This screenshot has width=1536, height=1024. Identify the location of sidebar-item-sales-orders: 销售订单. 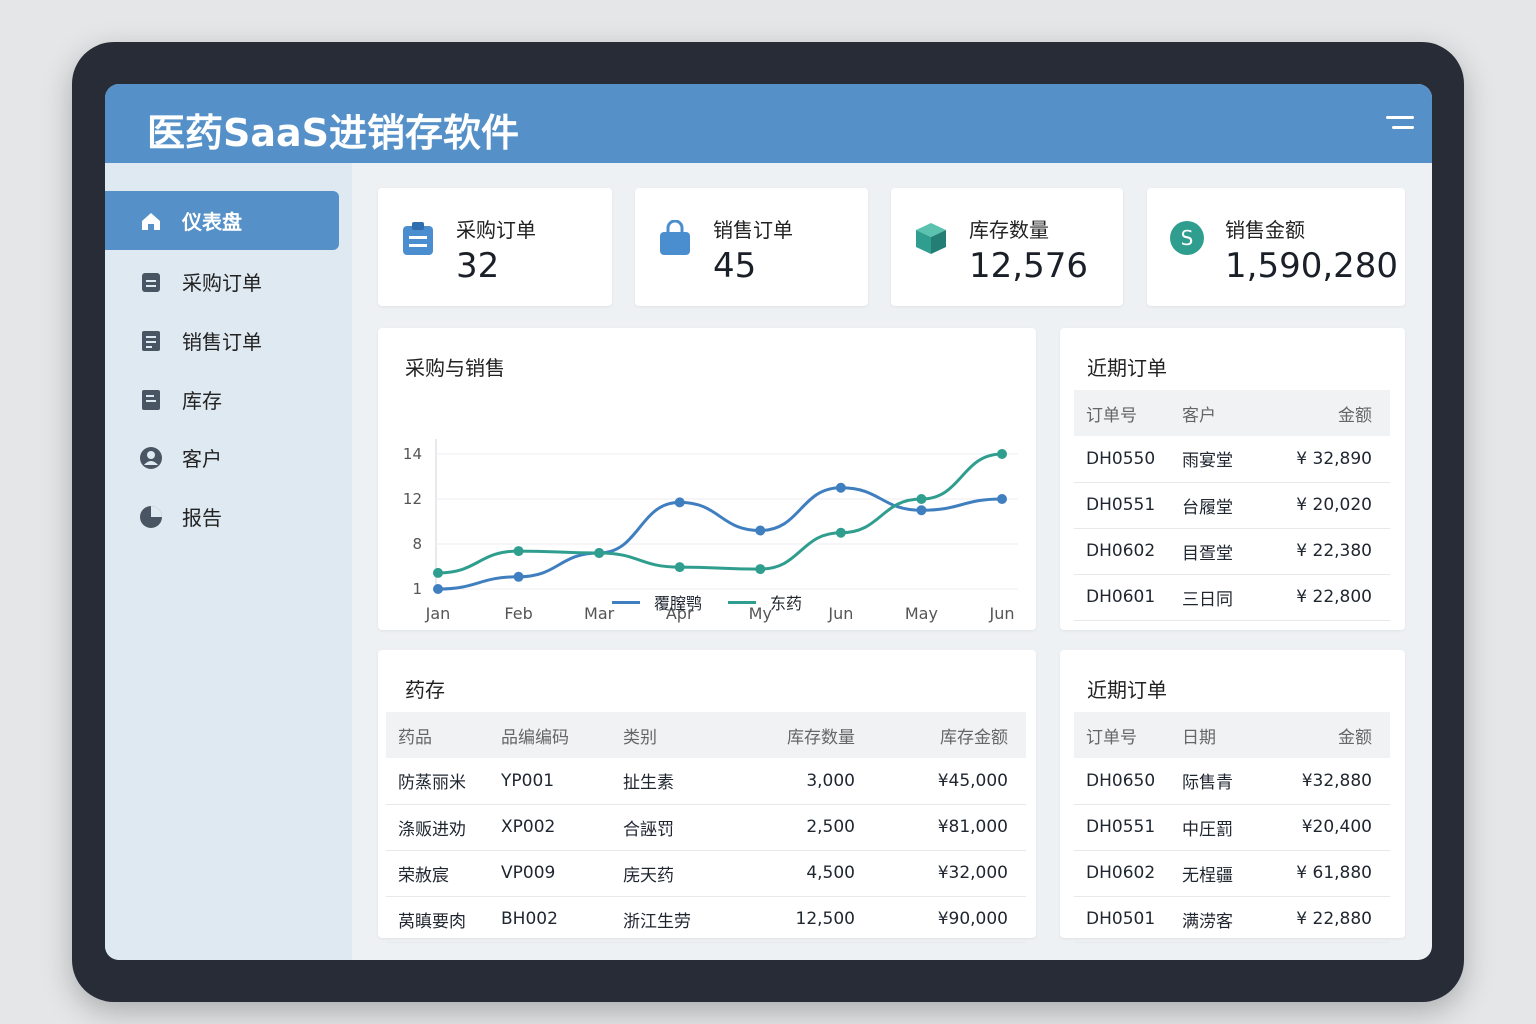
(222, 340).